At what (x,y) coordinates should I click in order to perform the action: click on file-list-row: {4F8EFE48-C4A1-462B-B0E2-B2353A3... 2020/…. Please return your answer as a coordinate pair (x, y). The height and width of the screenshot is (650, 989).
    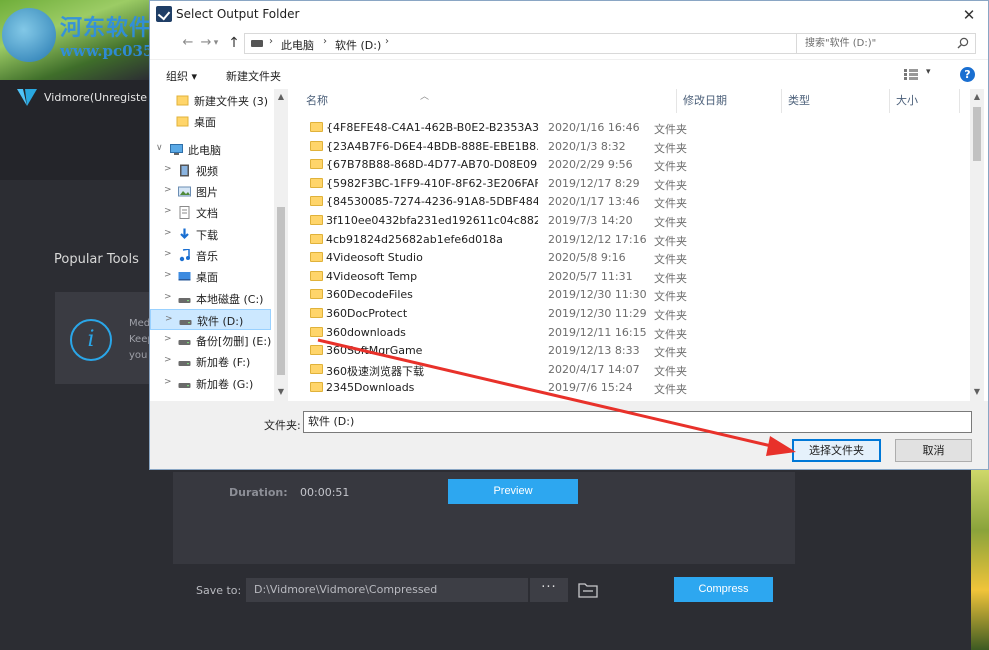
    Looking at the image, I should click on (624, 127).